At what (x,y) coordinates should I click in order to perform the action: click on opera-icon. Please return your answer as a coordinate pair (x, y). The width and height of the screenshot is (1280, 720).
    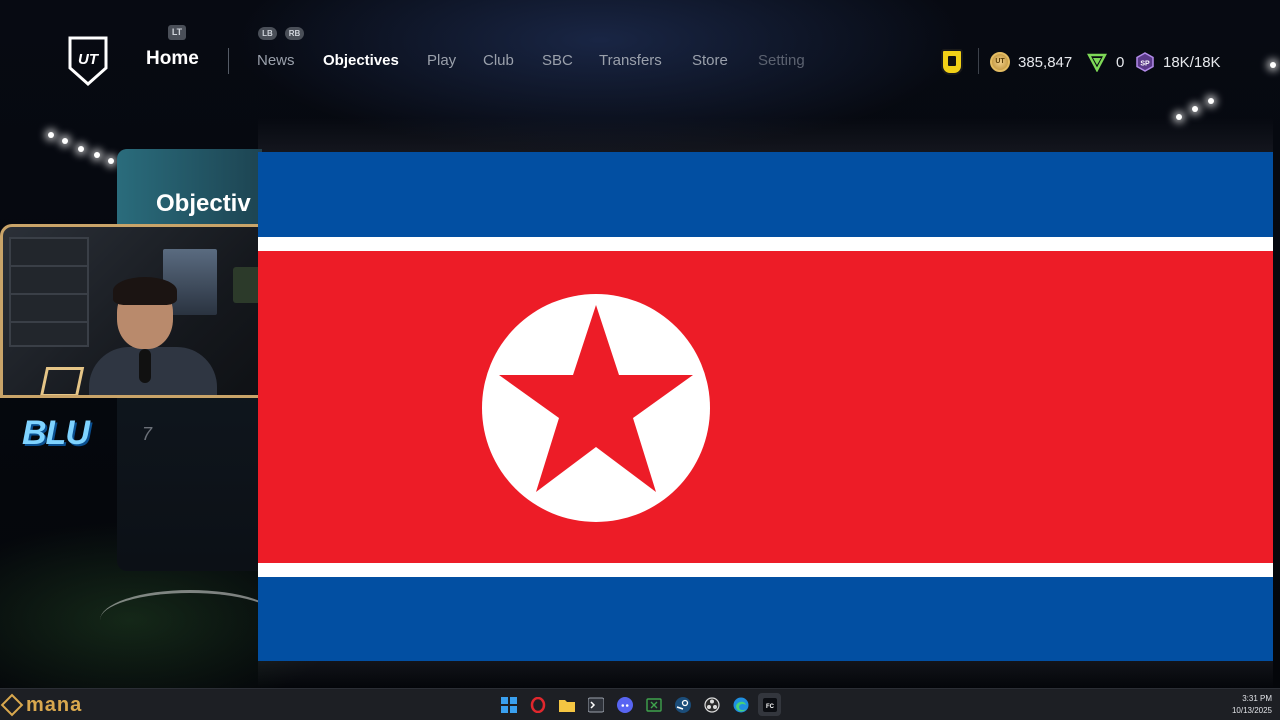
    Looking at the image, I should click on (537, 704).